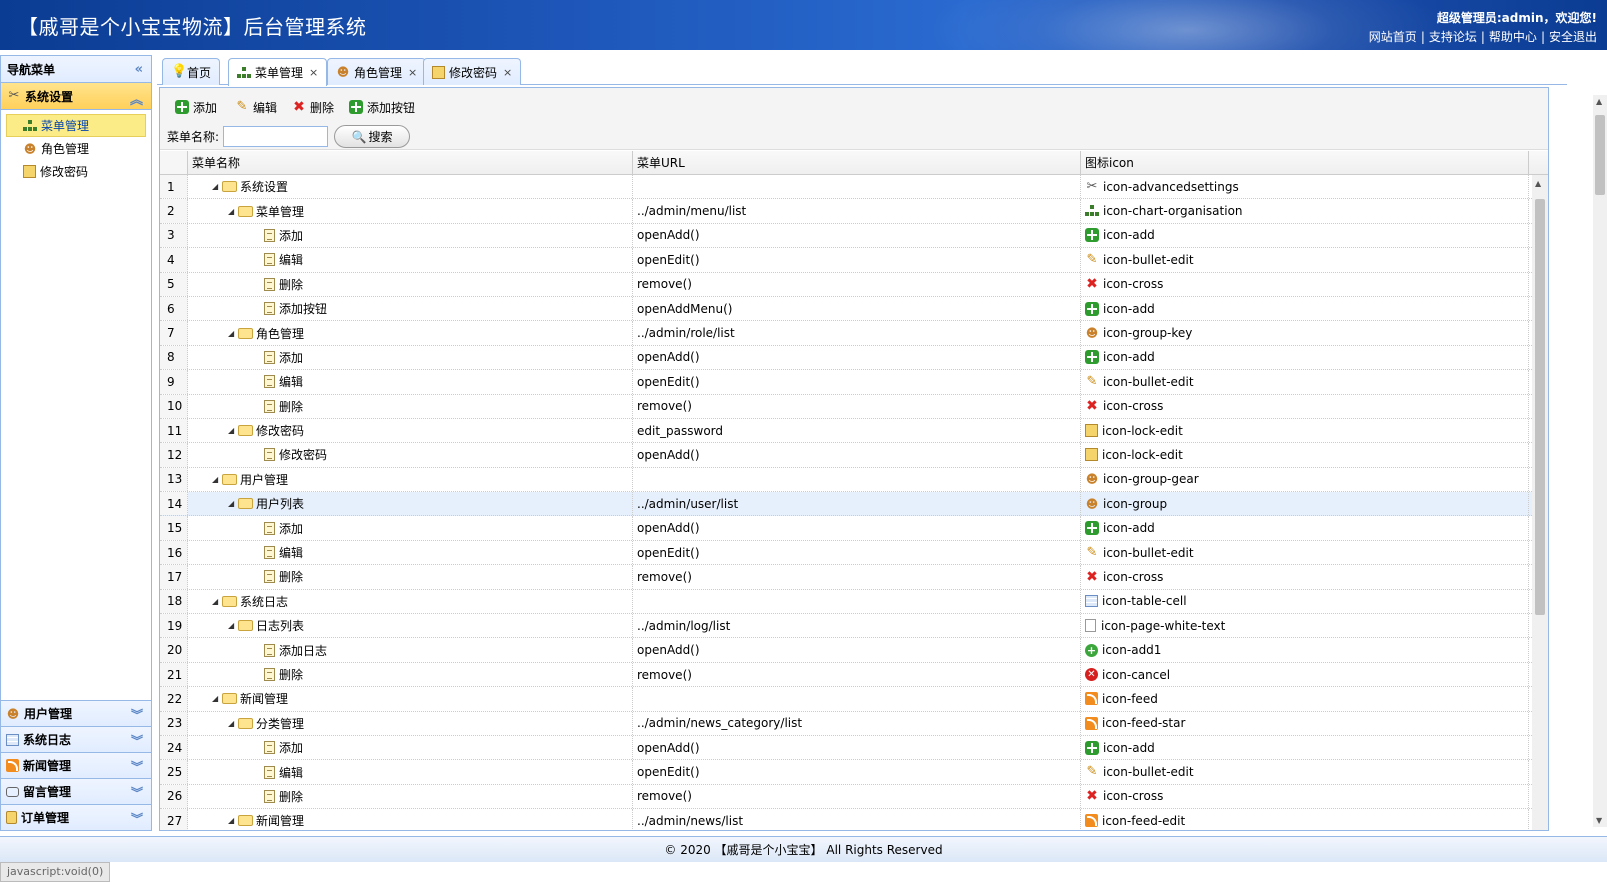 The height and width of the screenshot is (882, 1607). Describe the element at coordinates (256, 107) in the screenshot. I see `edit-button: ✎ 编辑` at that location.